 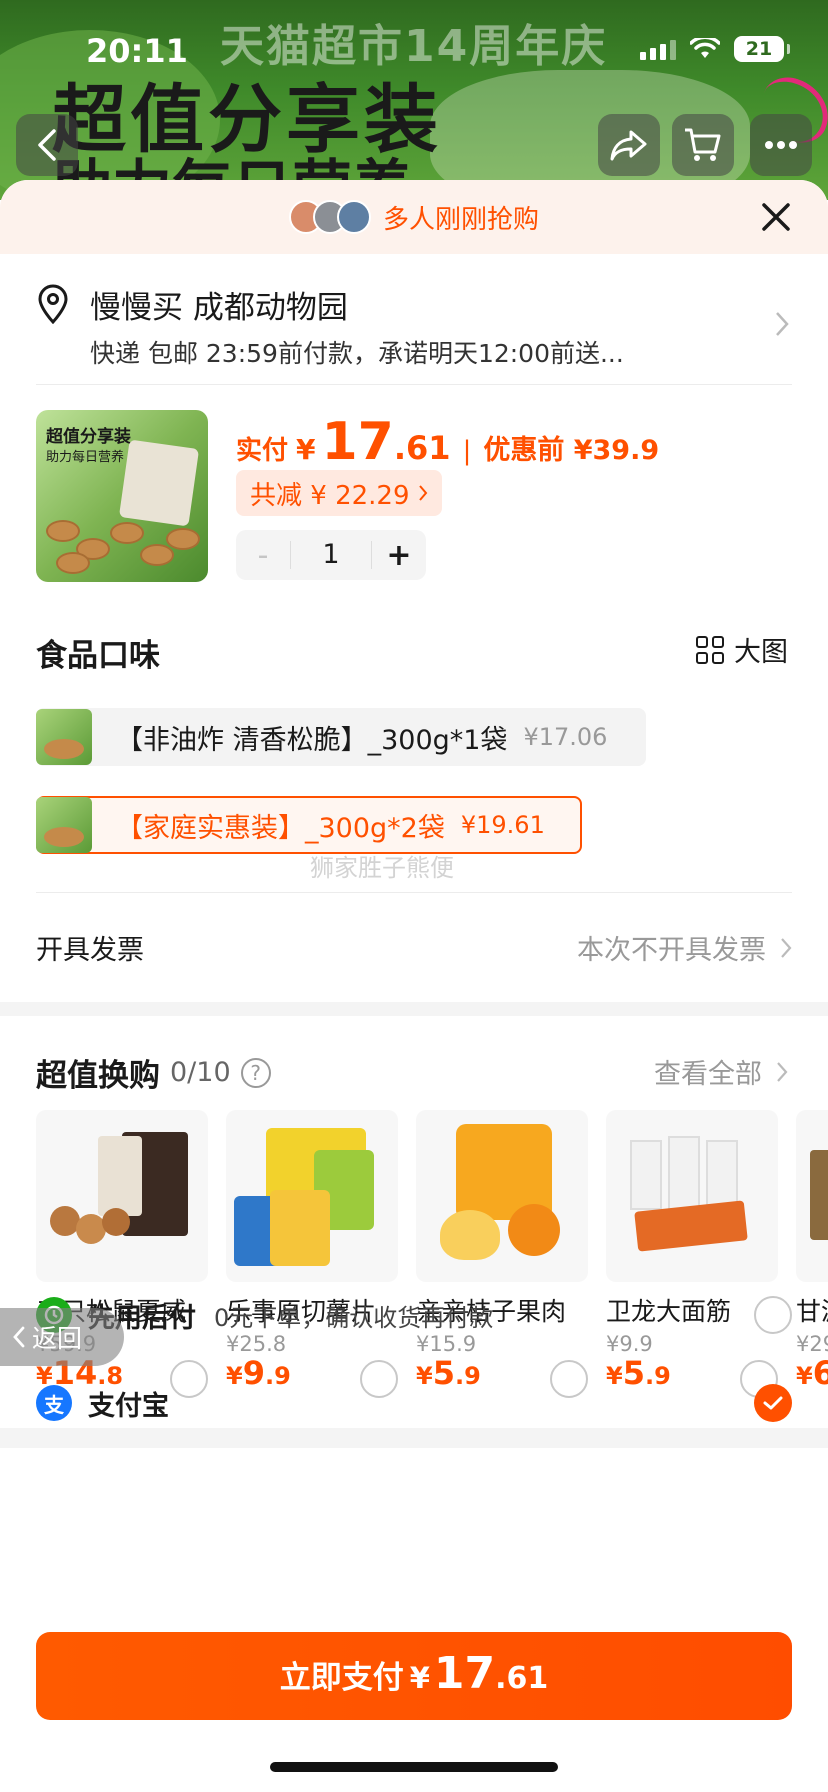 I want to click on product-image-title: 超值分享装, so click(x=88, y=437).